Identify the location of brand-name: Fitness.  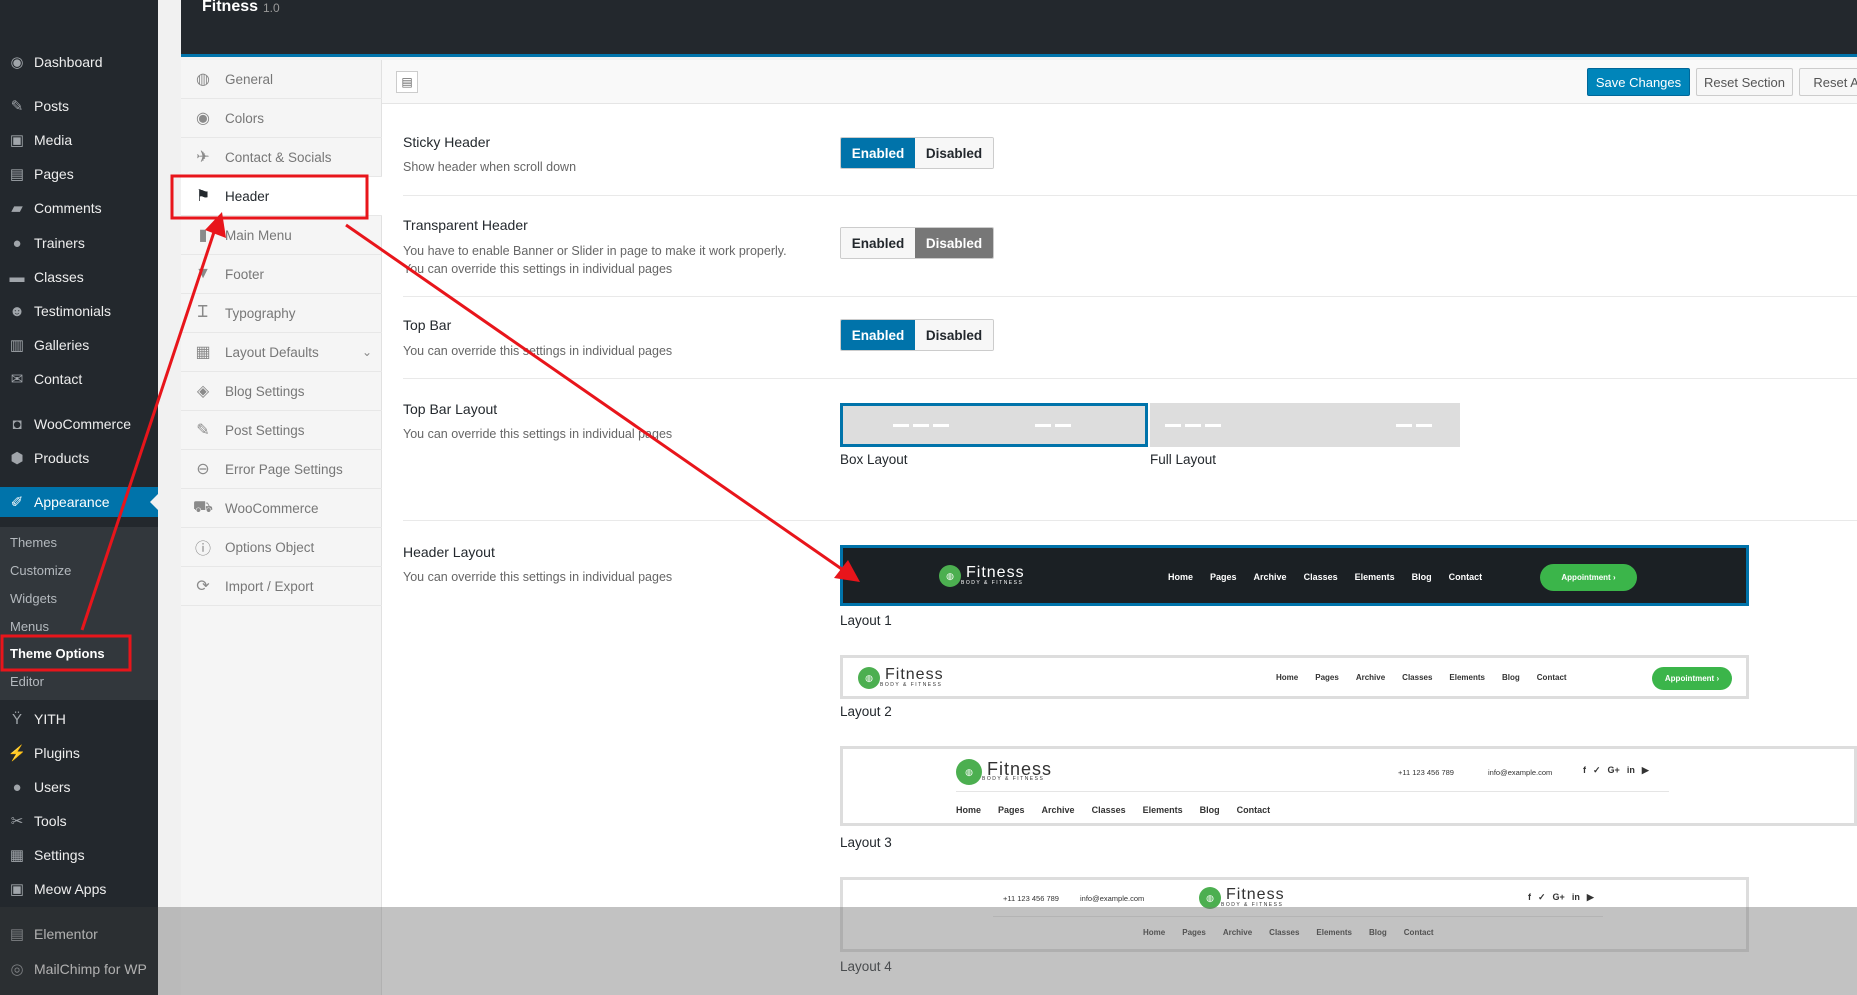
(995, 572).